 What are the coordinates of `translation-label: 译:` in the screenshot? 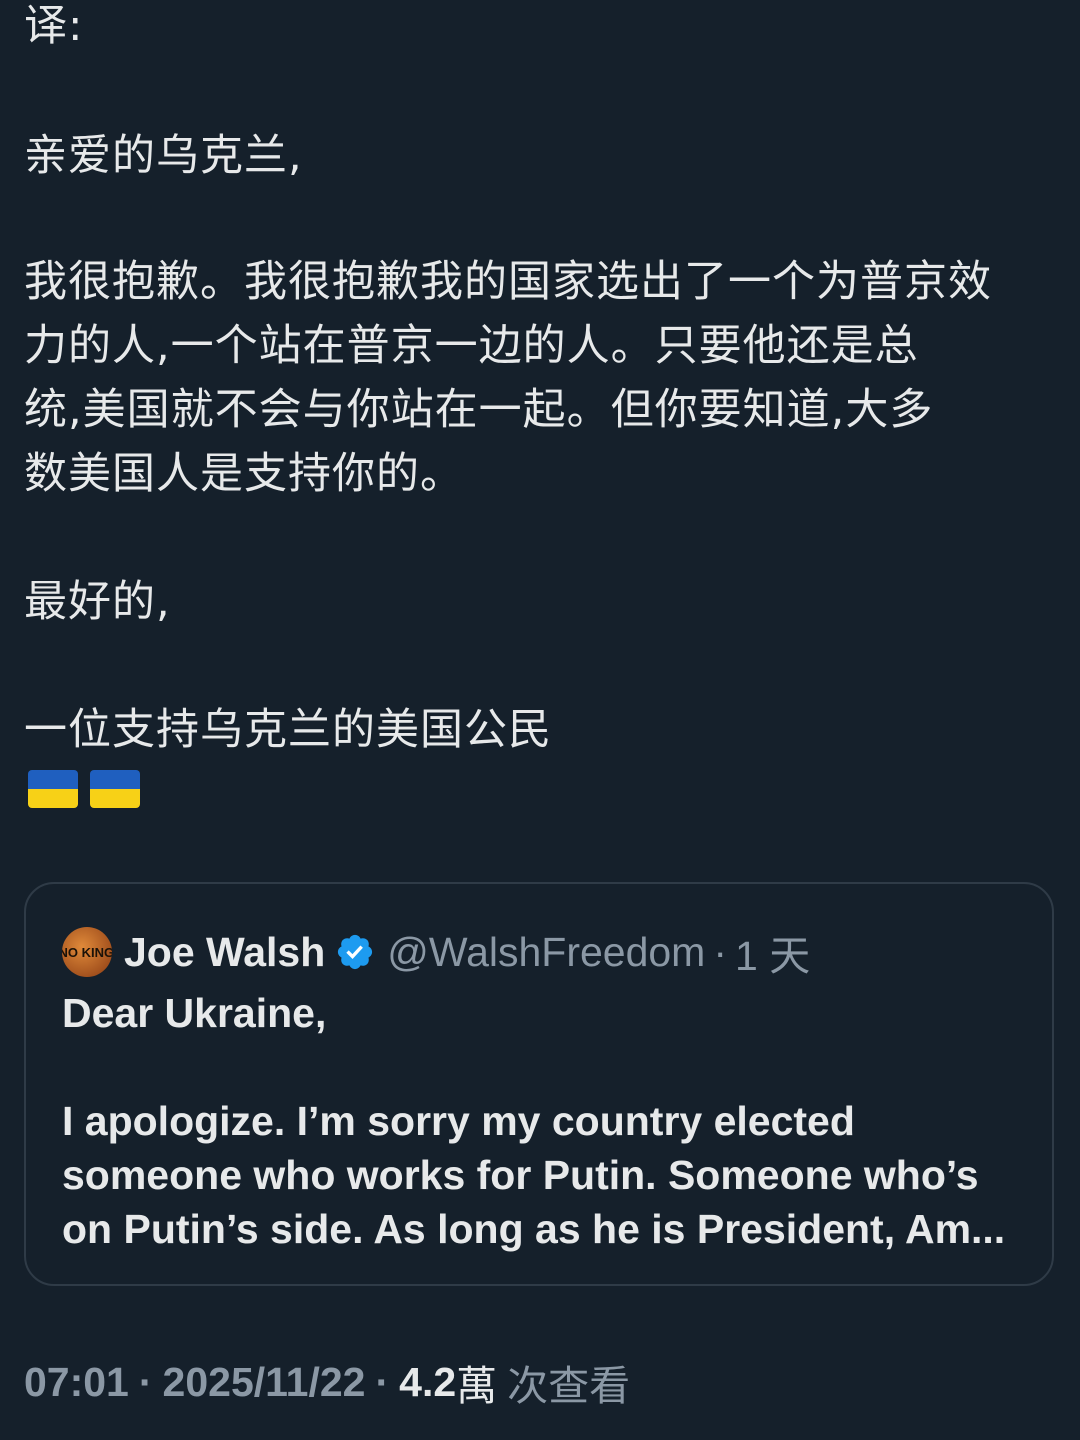 It's located at (54, 26).